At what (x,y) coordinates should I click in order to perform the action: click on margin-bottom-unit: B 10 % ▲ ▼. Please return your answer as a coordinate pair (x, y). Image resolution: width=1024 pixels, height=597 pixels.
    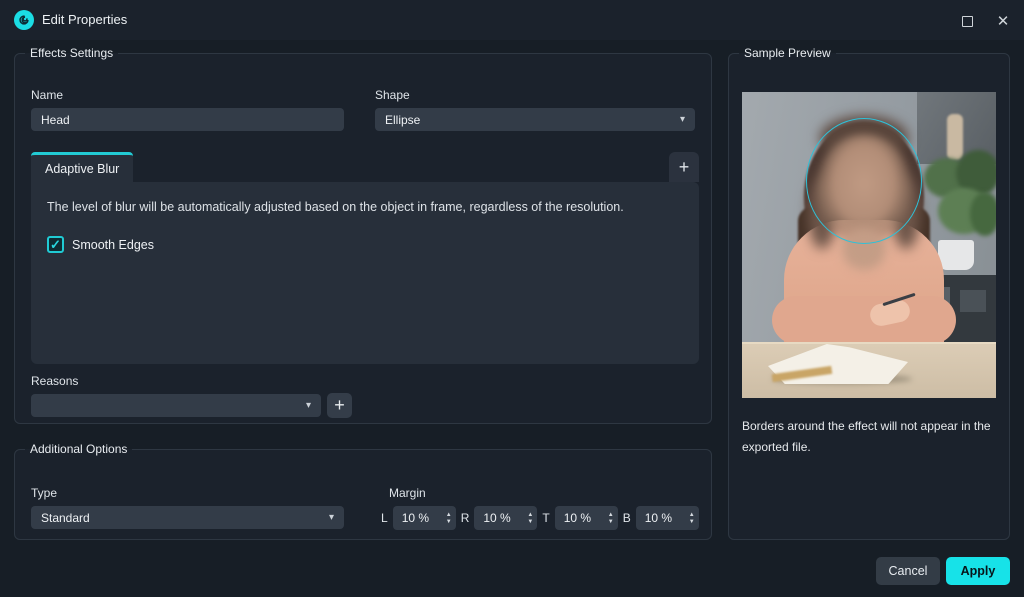
    Looking at the image, I should click on (661, 518).